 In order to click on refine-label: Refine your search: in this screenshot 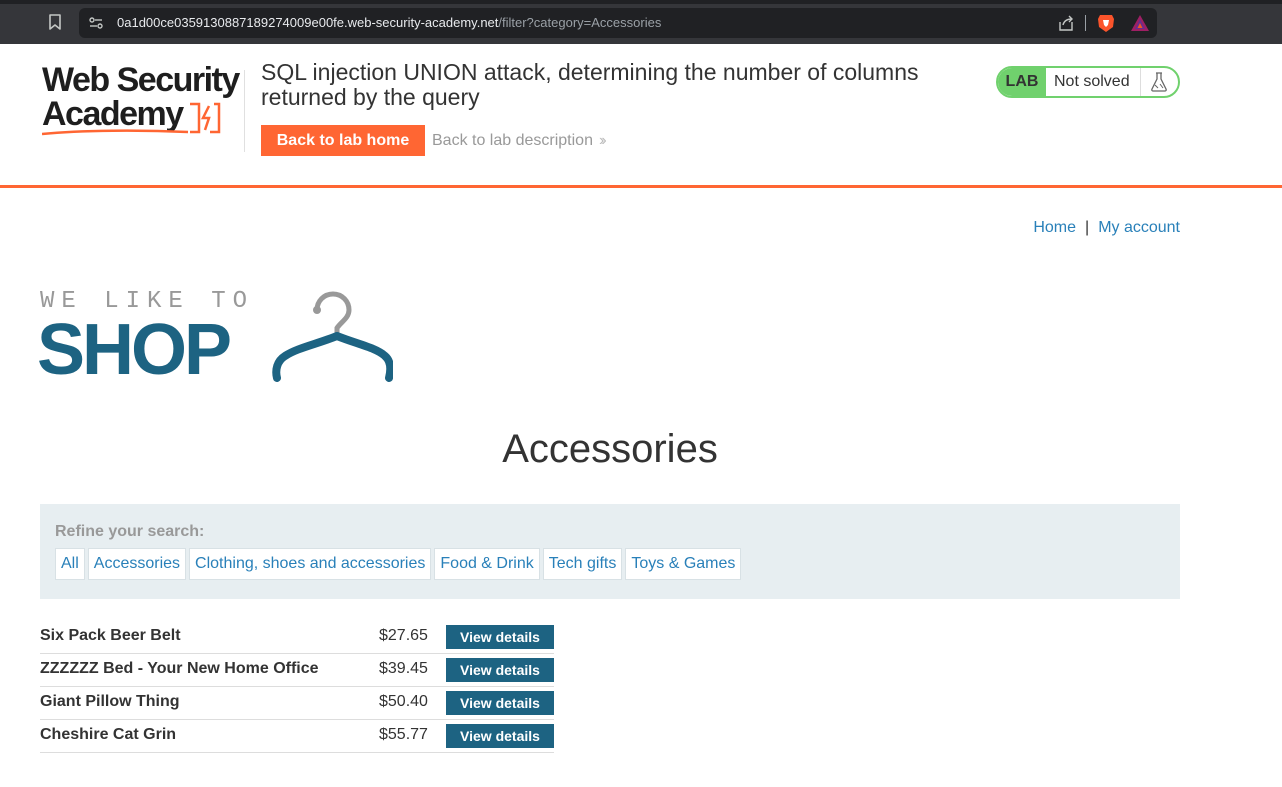, I will do `click(130, 531)`.